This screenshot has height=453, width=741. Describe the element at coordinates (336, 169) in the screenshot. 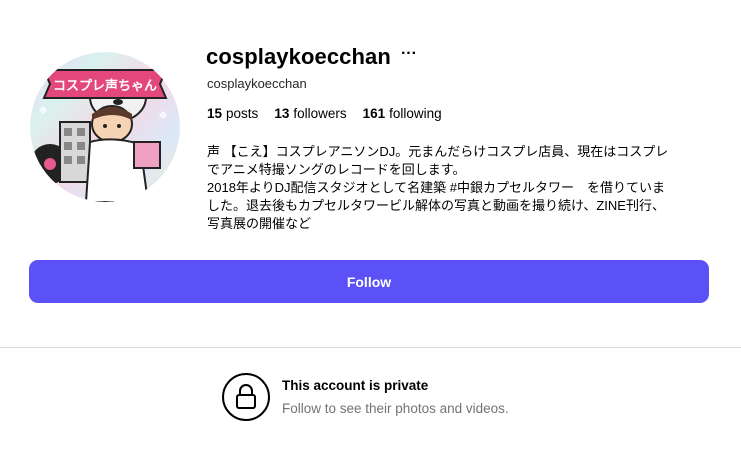

I see `bio-line: でアニメ特撮ソングのレコードを回します。` at that location.